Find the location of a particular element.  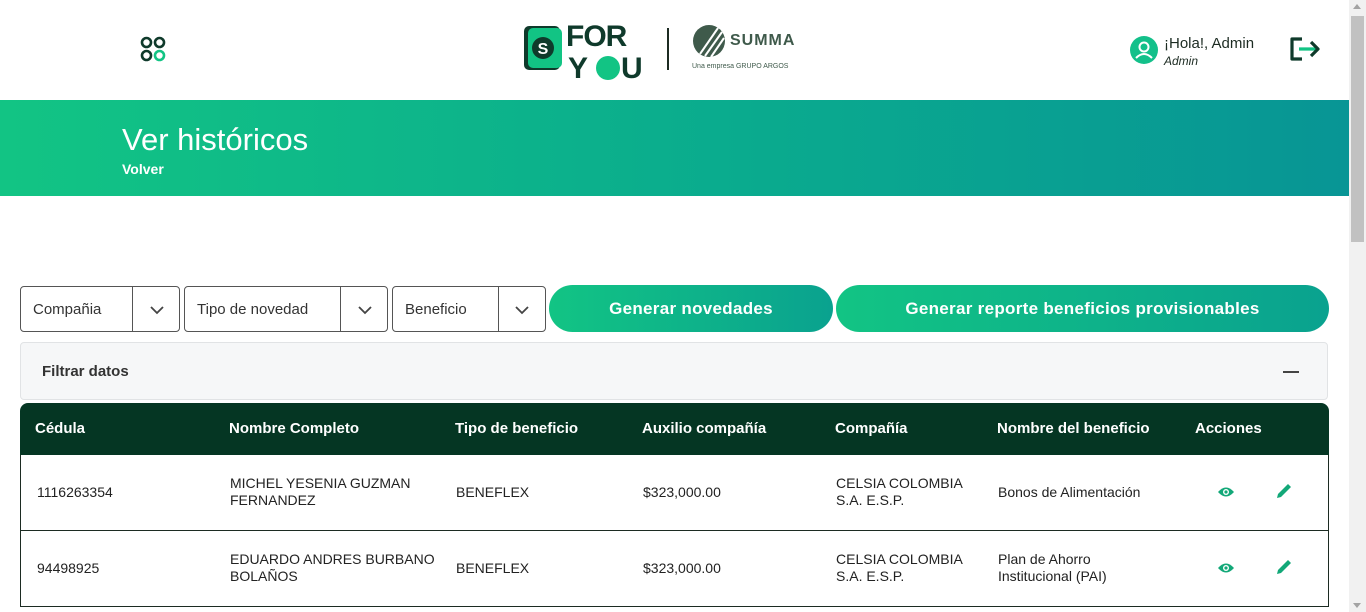

generate-news-button: Generar novedades is located at coordinates (691, 308).